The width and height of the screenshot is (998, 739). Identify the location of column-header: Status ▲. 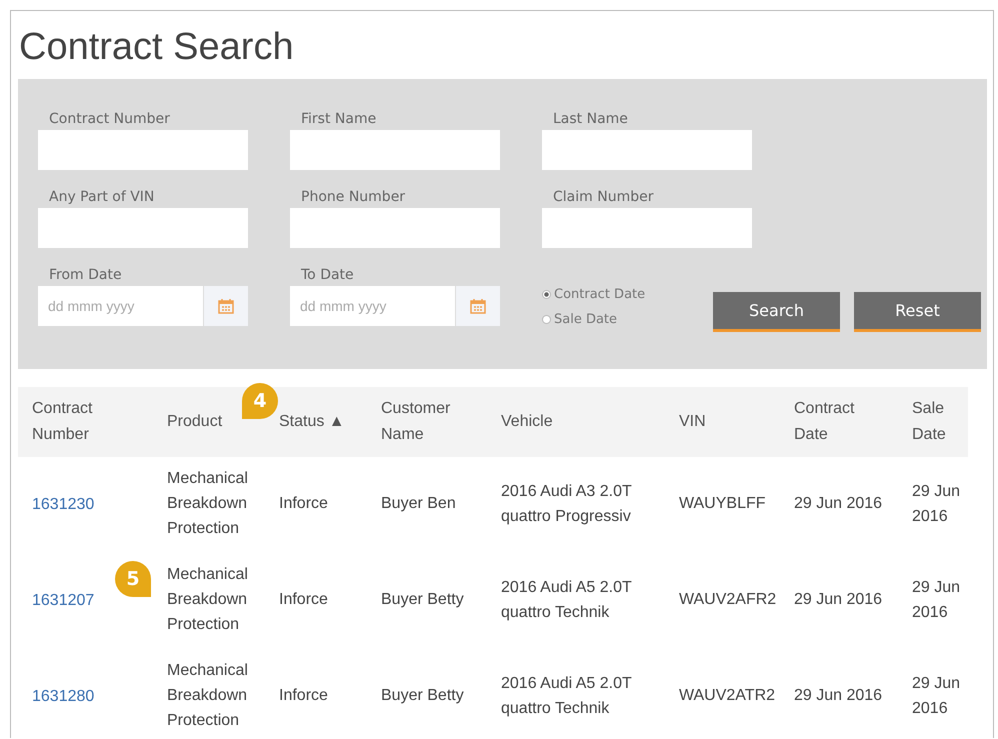
(312, 421).